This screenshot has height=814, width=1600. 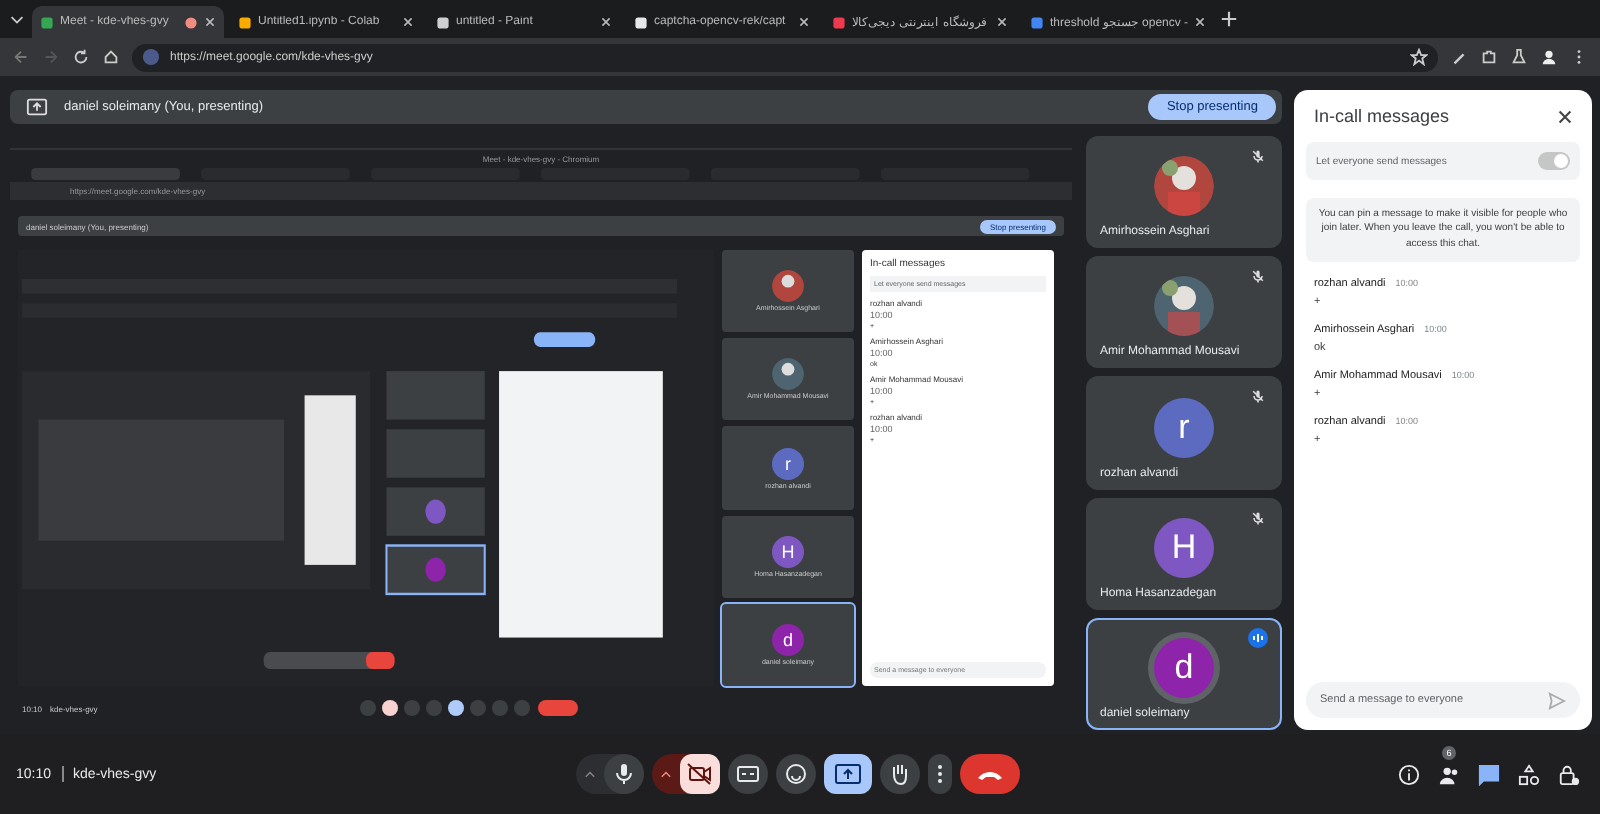 What do you see at coordinates (1489, 57) in the screenshot?
I see `extensions-icon` at bounding box center [1489, 57].